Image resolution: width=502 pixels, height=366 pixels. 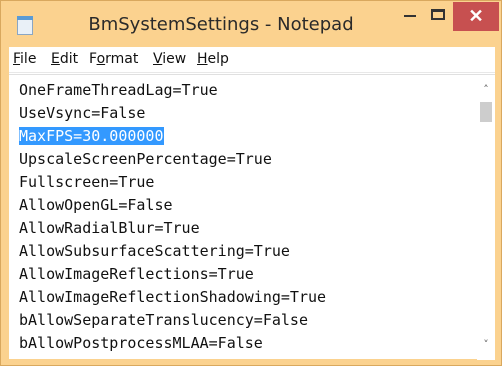 What do you see at coordinates (252, 60) in the screenshot?
I see `menu-bar: File Edit Format View Help` at bounding box center [252, 60].